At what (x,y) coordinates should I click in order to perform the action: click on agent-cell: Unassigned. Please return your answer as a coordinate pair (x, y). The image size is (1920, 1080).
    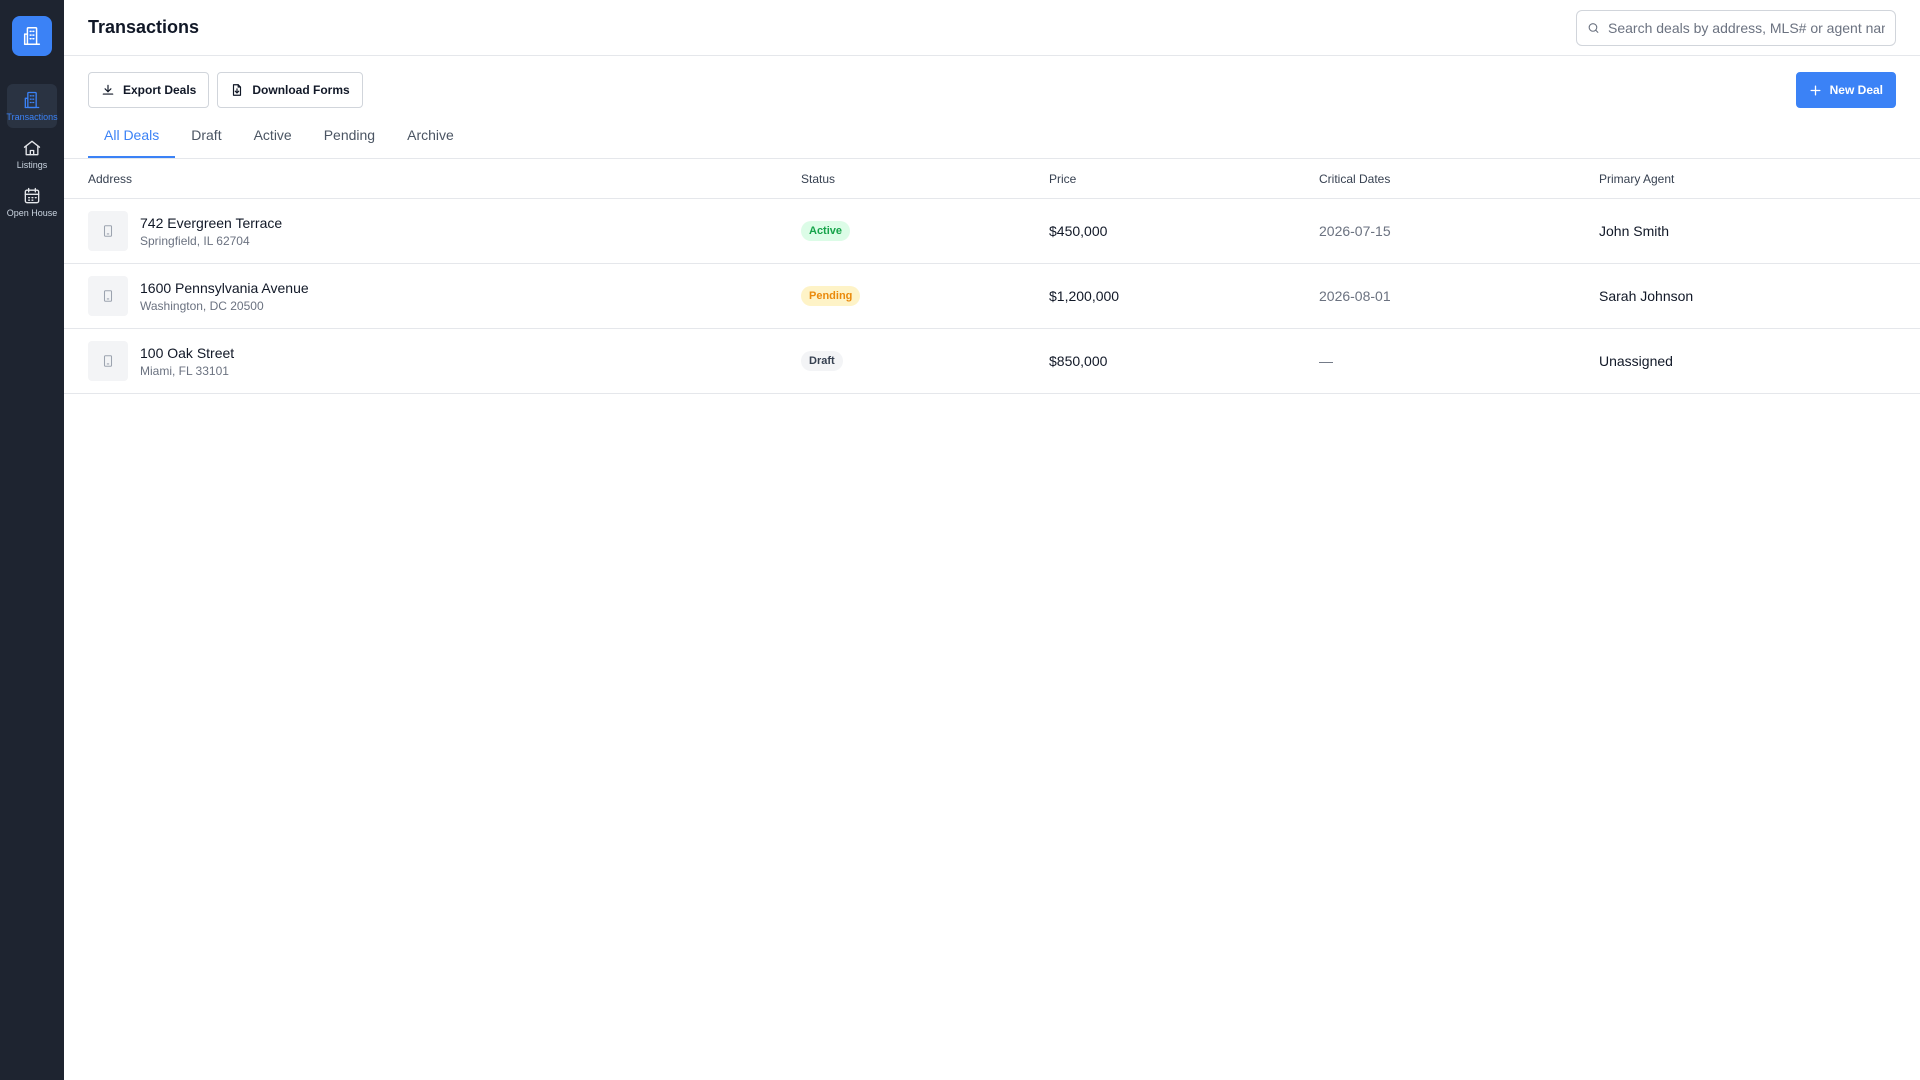
    Looking at the image, I should click on (1636, 361).